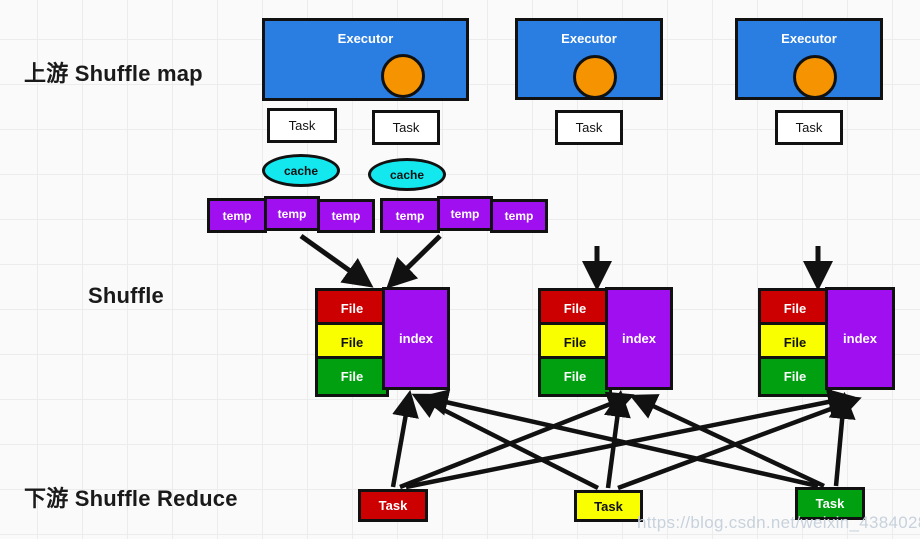 This screenshot has width=920, height=539. What do you see at coordinates (414, 261) in the screenshot?
I see `arrow-temp2-to-block1` at bounding box center [414, 261].